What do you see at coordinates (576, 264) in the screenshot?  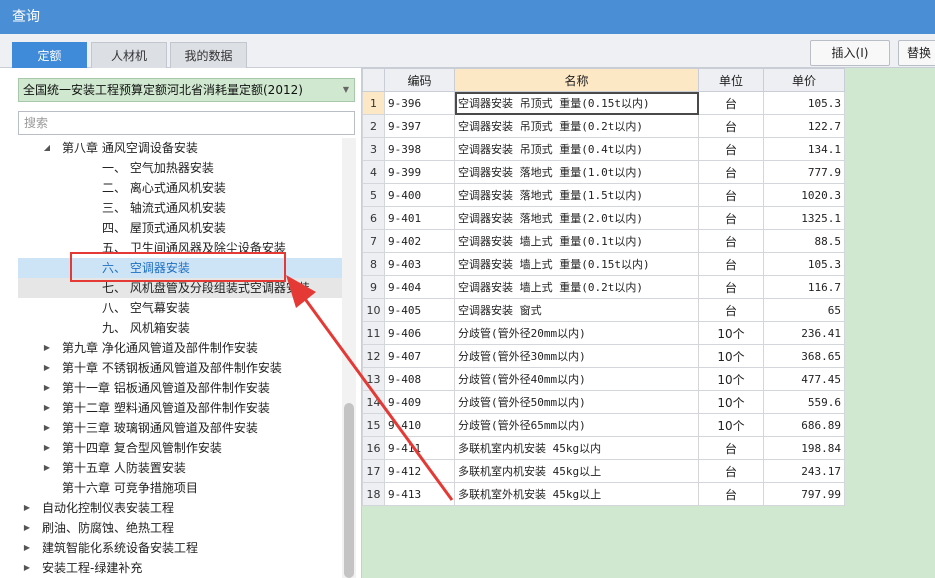 I see `name-cell: 空调器安装 墙上式 重量(0.15t以内)` at bounding box center [576, 264].